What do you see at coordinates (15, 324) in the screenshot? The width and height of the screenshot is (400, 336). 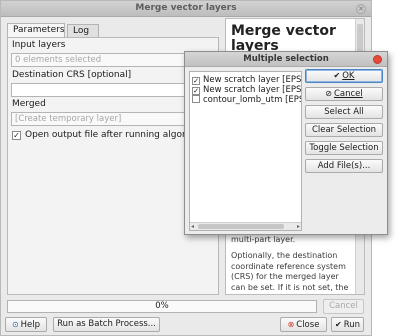 I see `help-icon: ⊙` at bounding box center [15, 324].